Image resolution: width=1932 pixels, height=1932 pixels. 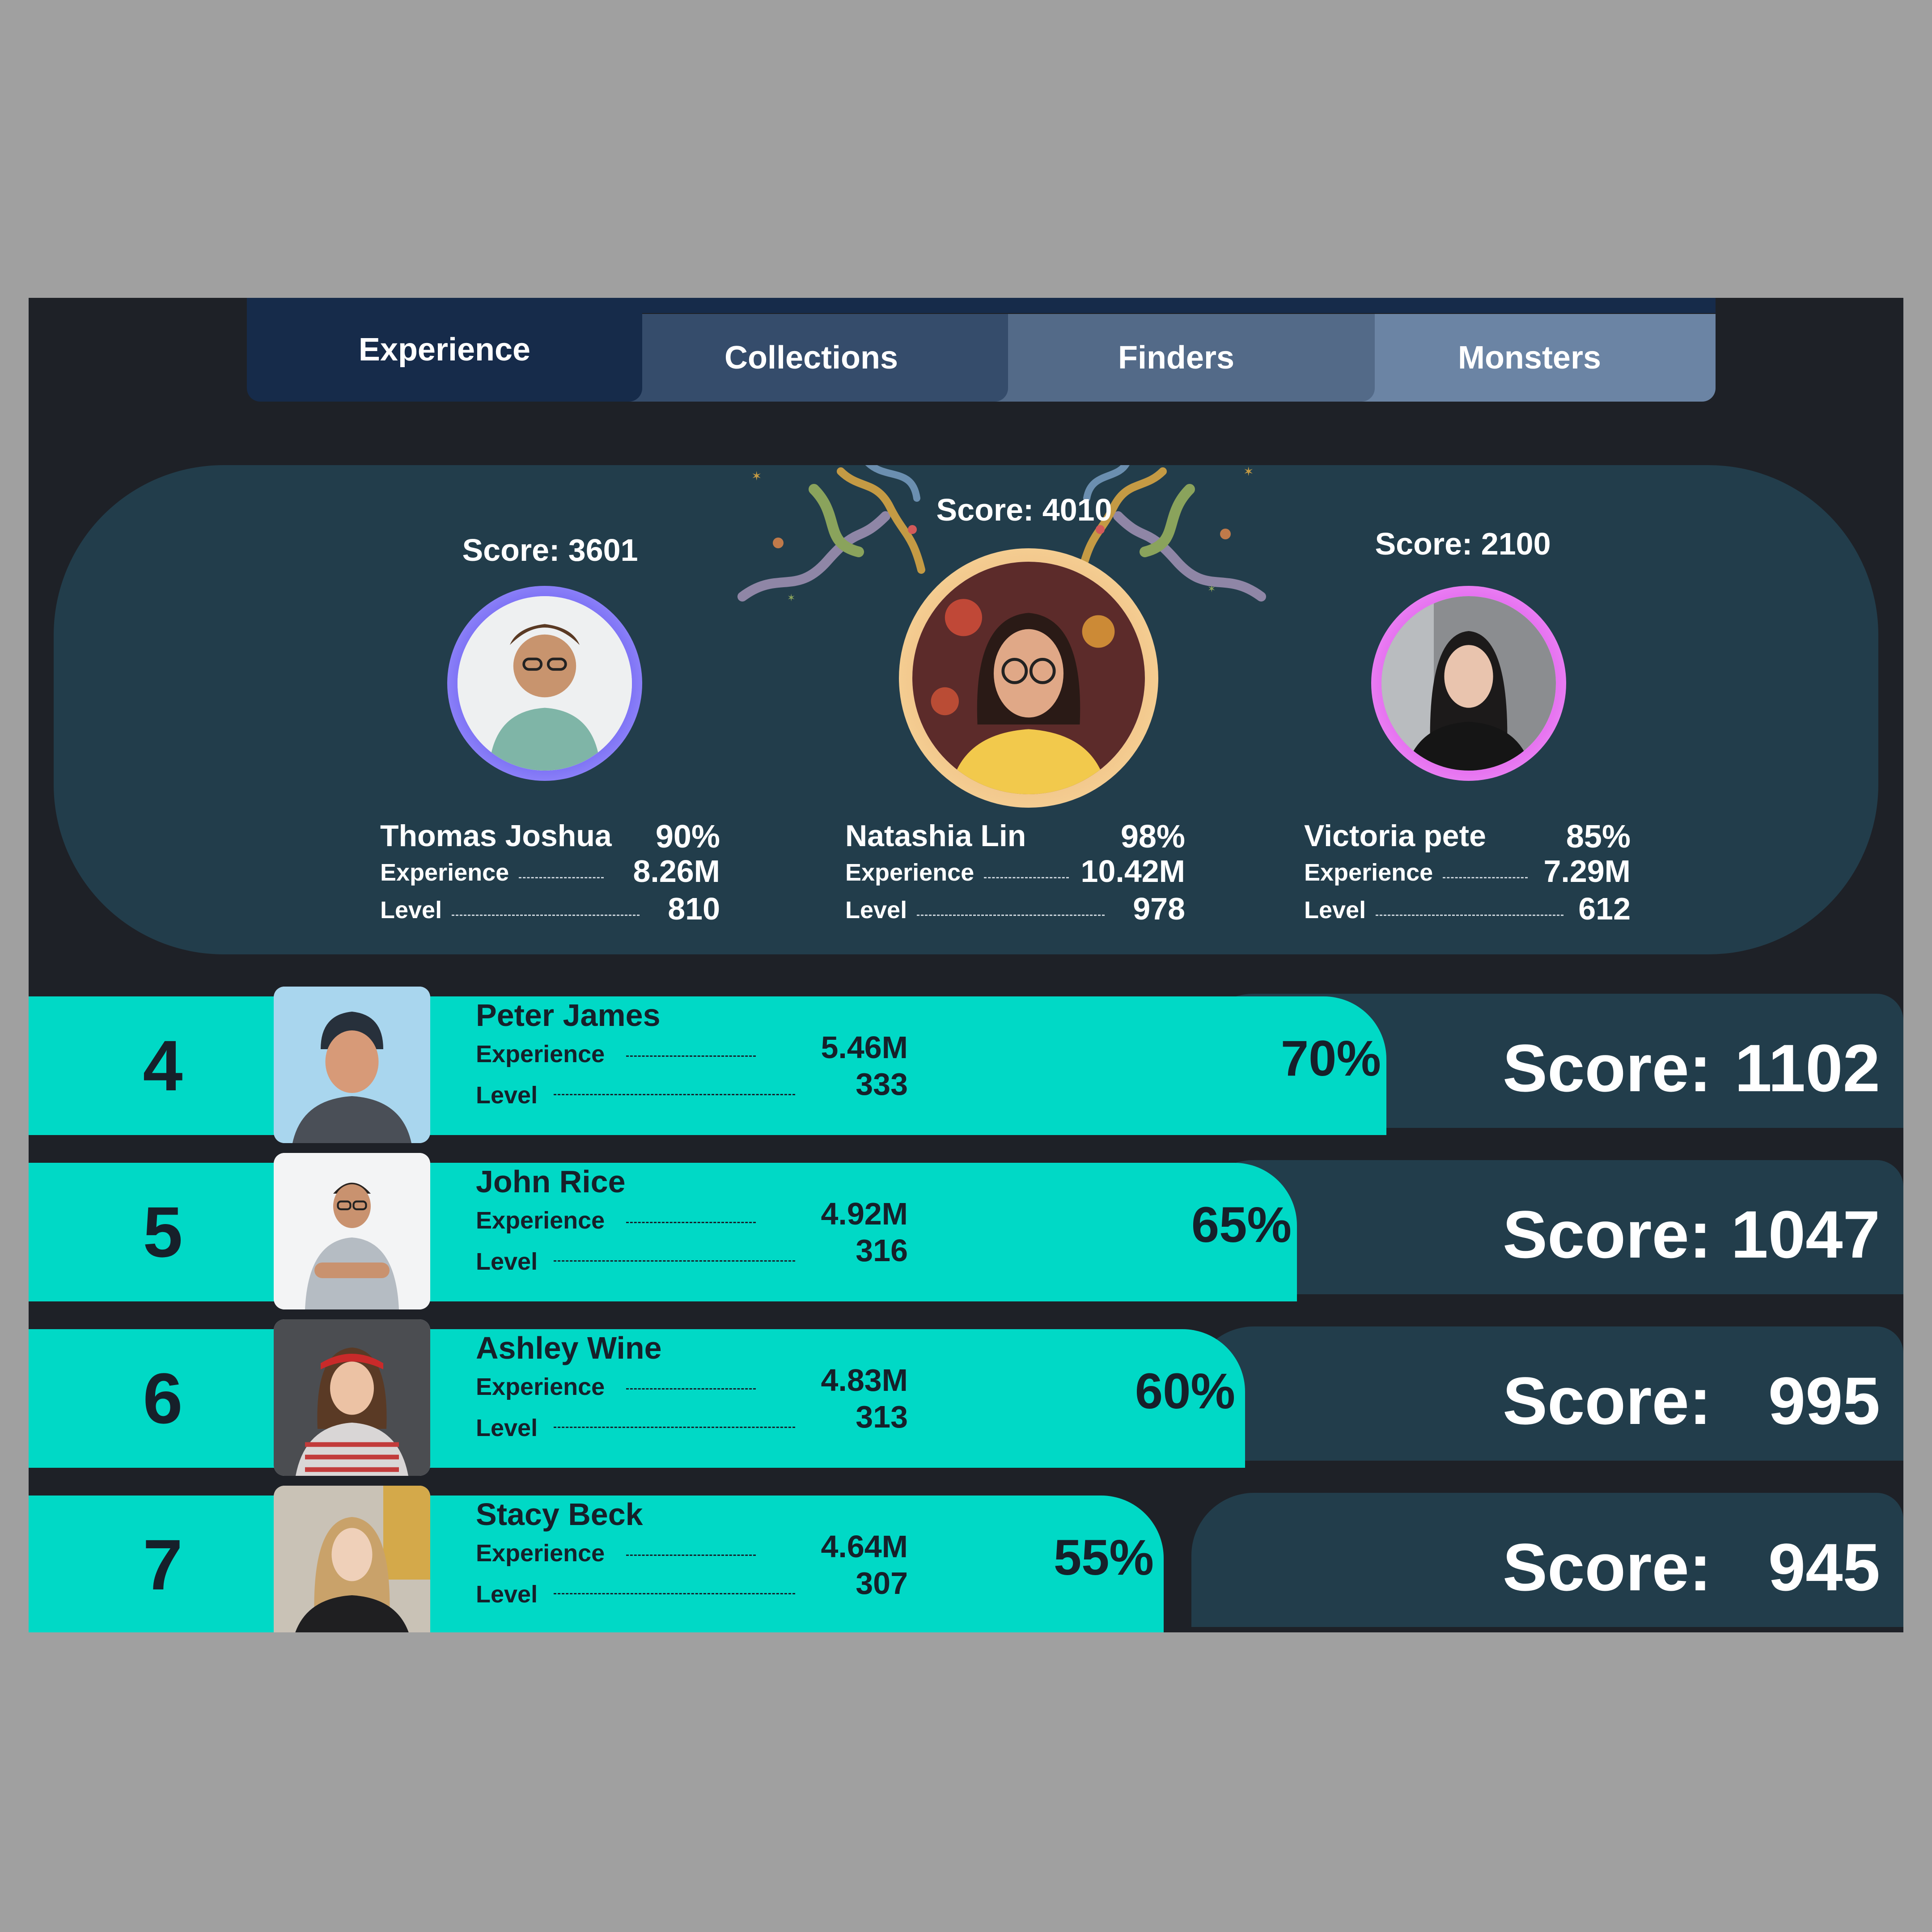 What do you see at coordinates (1805, 1234) in the screenshot?
I see `score-value: 1047` at bounding box center [1805, 1234].